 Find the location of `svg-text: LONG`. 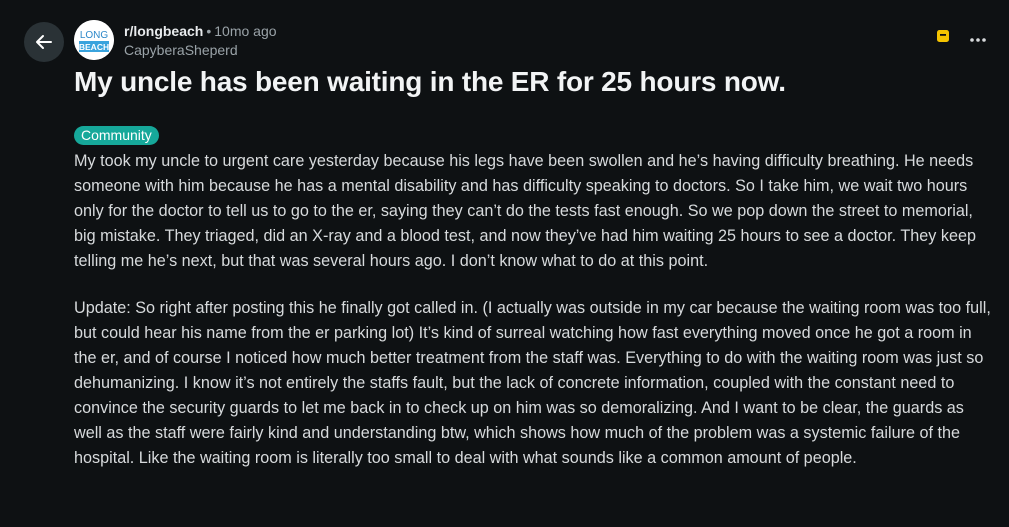

svg-text: LONG is located at coordinates (94, 35).